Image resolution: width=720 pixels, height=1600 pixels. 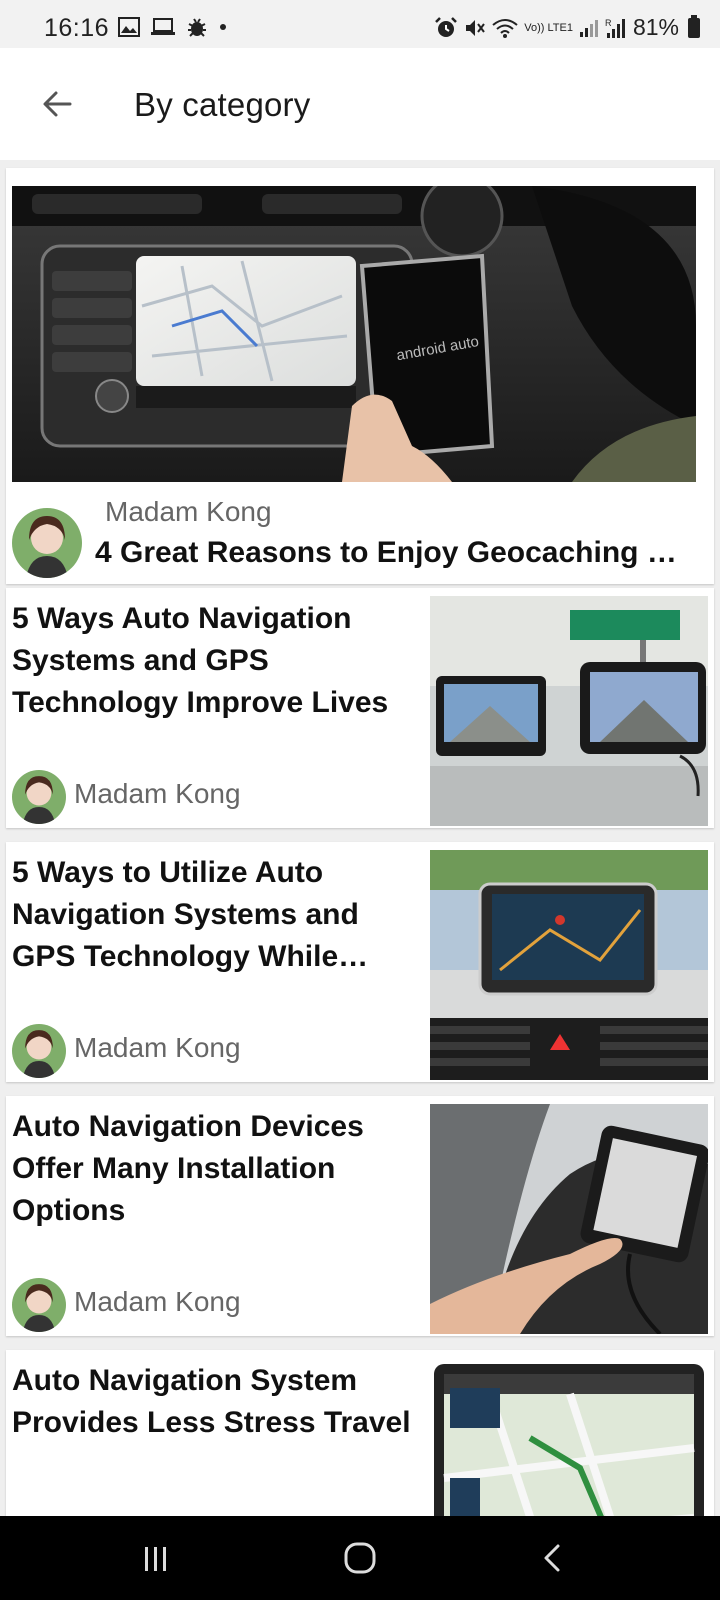 I want to click on bug-icon, so click(x=197, y=27).